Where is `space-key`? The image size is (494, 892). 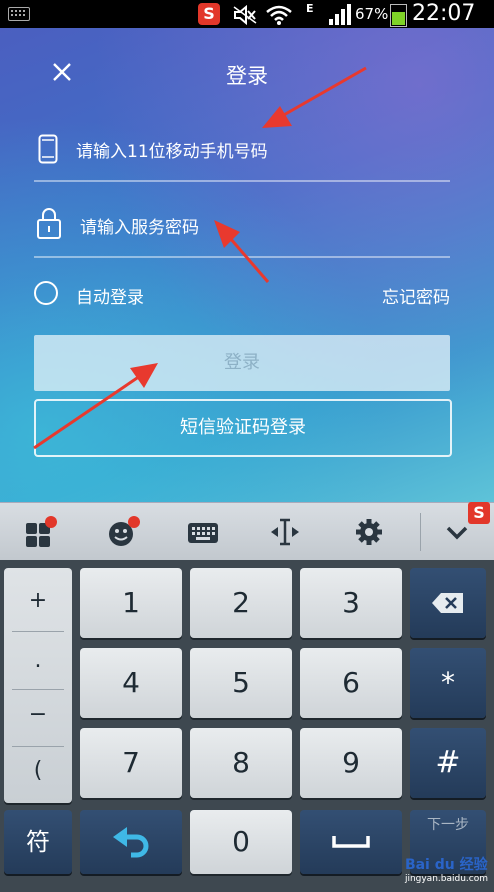
space-key is located at coordinates (351, 842).